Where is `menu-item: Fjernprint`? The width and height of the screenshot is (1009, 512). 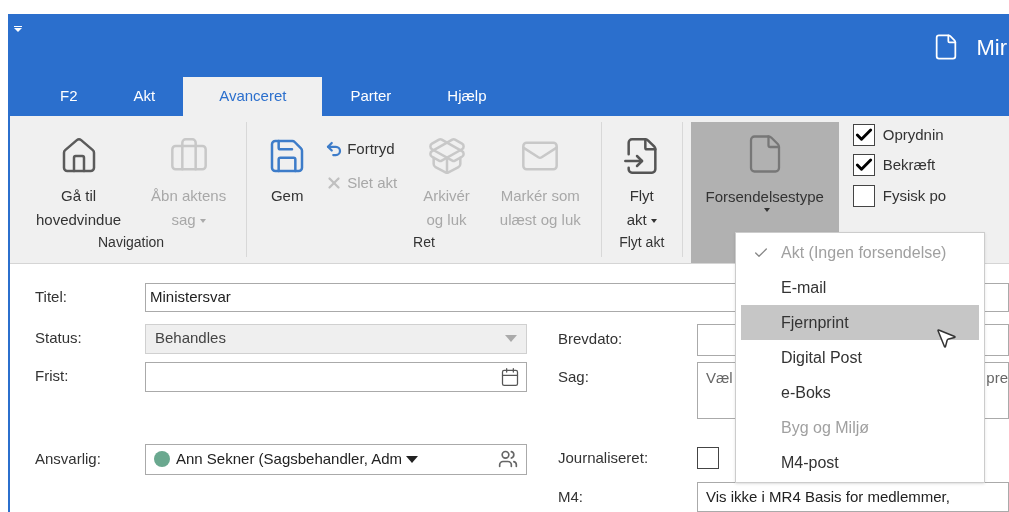 menu-item: Fjernprint is located at coordinates (860, 322).